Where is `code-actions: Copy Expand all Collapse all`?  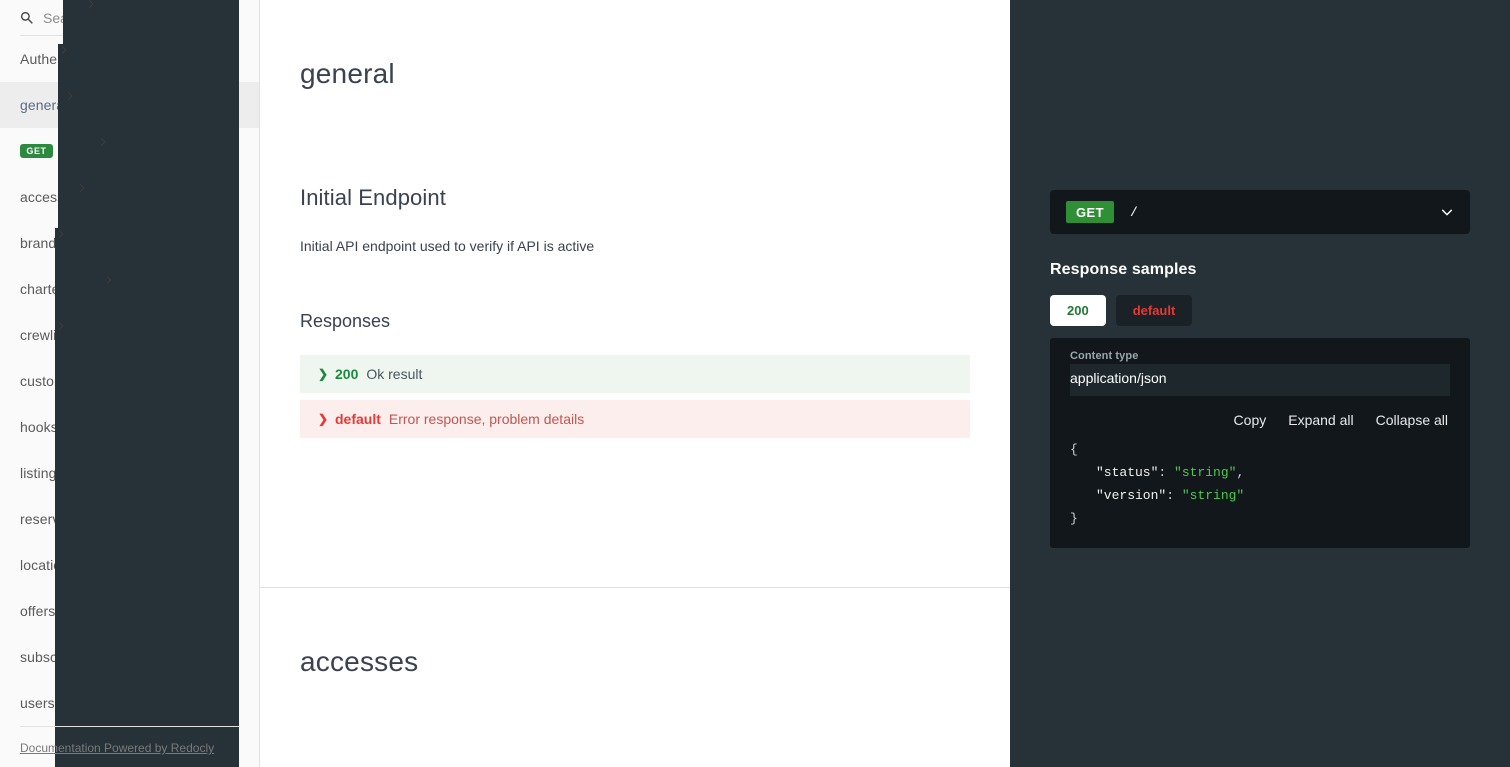
code-actions: Copy Expand all Collapse all is located at coordinates (1260, 420).